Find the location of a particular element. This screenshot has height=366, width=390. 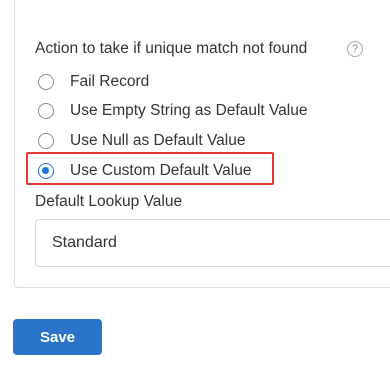

default-lookup-input: Standard is located at coordinates (212, 243).